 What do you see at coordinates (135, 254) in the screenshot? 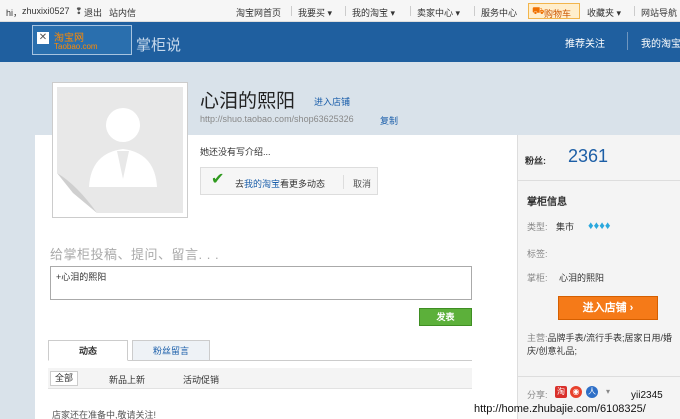
I see `post-prompt: 给掌柜投稿、提问、留言. . .` at bounding box center [135, 254].